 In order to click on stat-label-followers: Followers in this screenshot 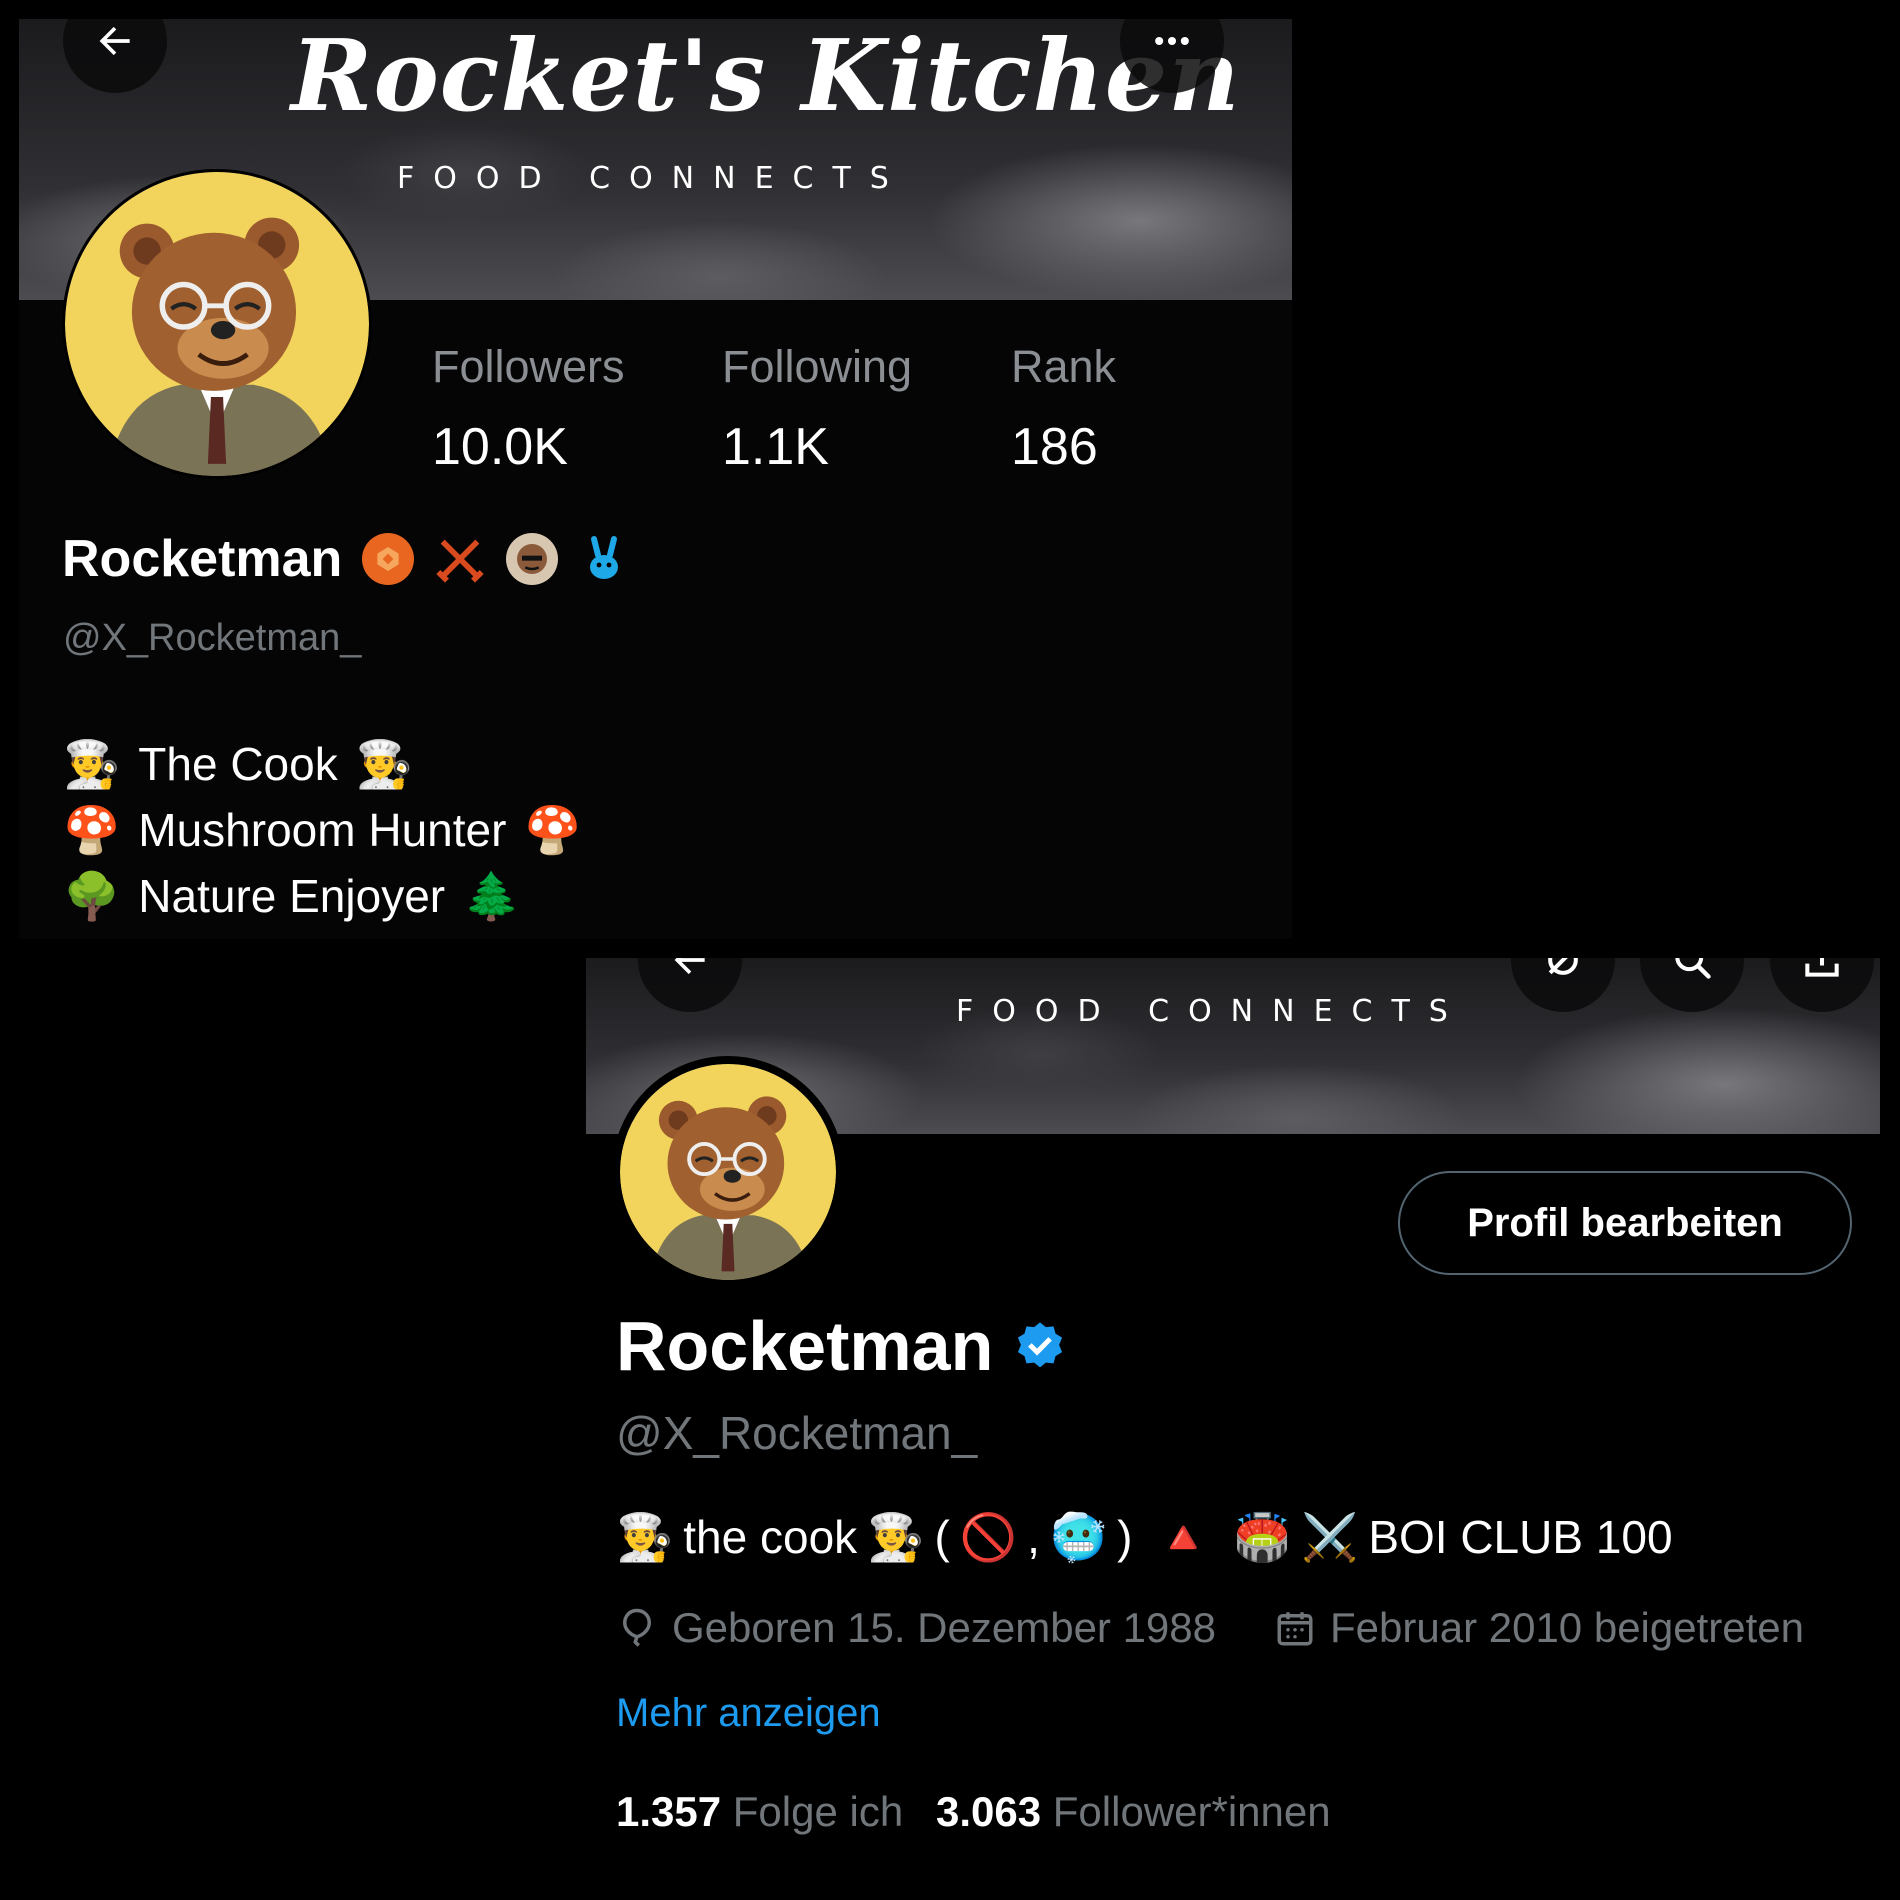, I will do `click(528, 367)`.